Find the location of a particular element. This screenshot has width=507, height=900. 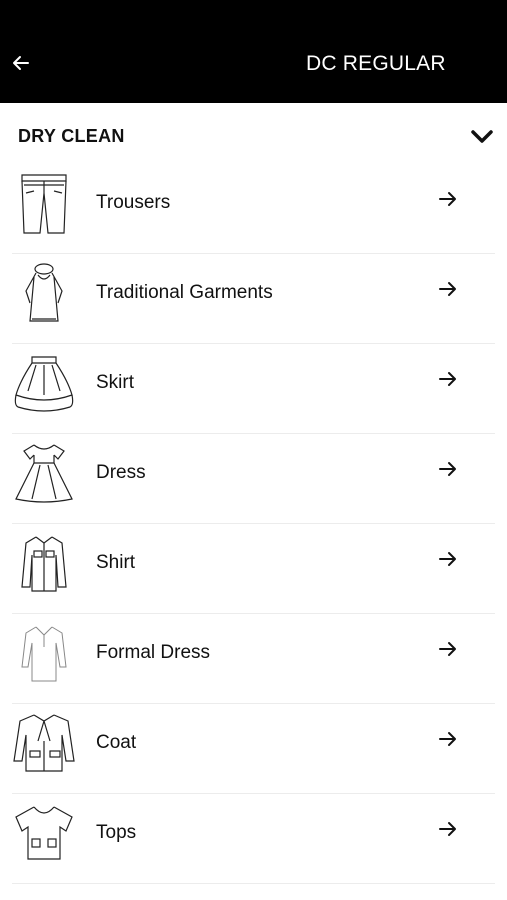

arrow-left-icon is located at coordinates (21, 63).